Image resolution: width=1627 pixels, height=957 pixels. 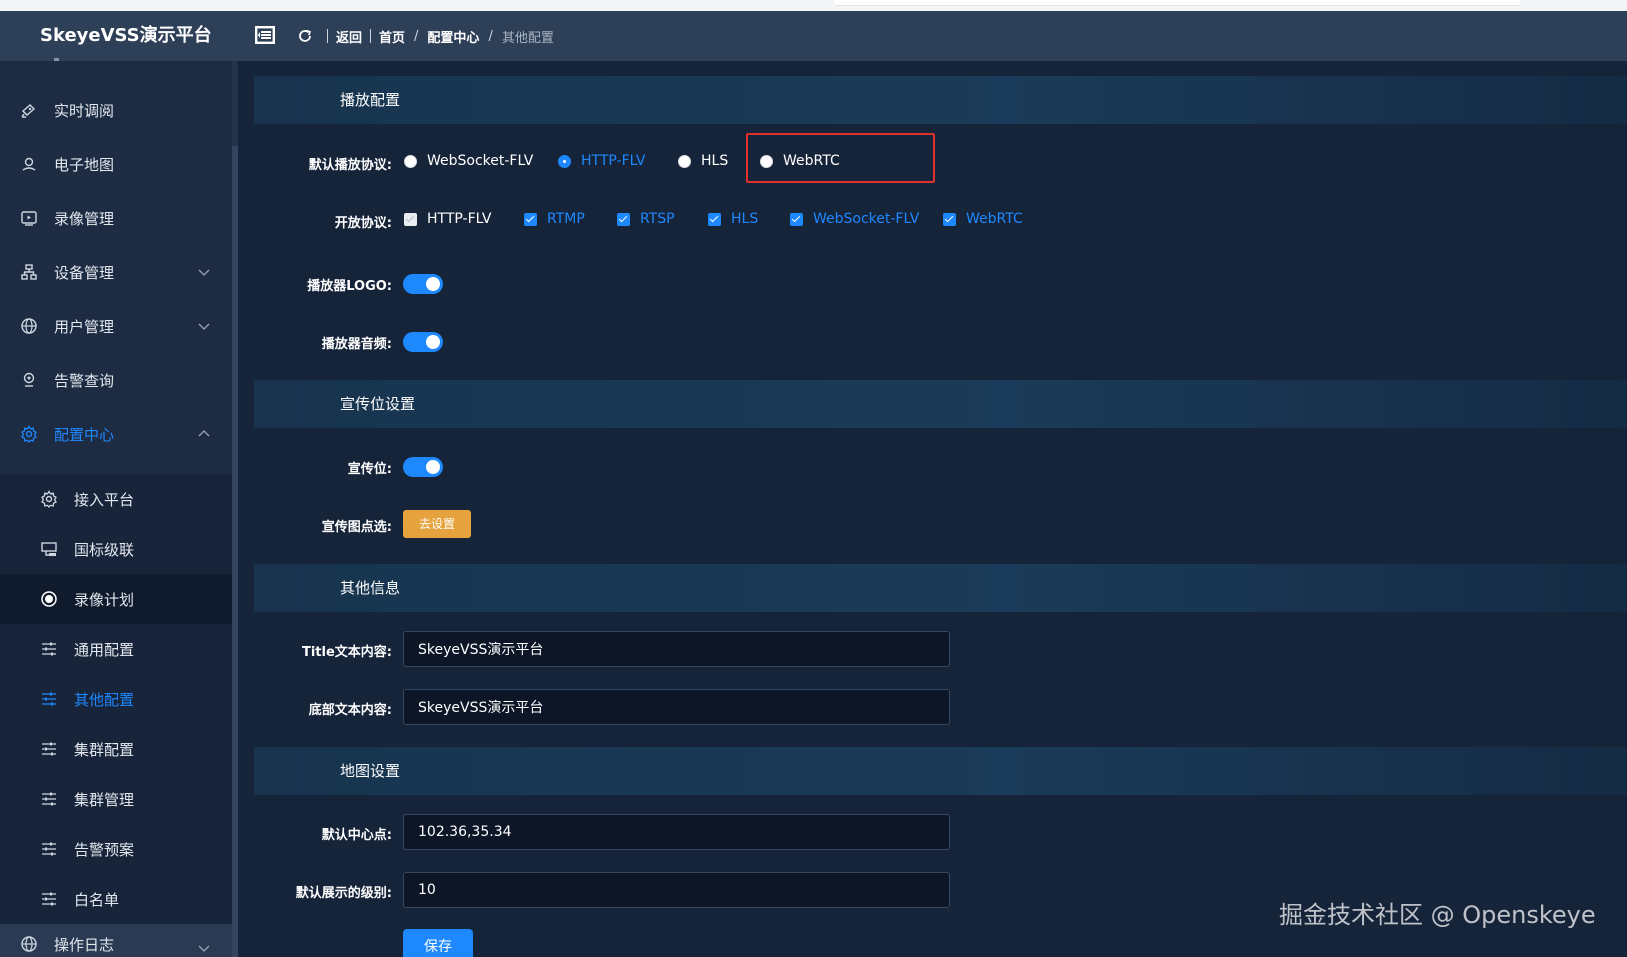 I want to click on radio-hls: HLS, so click(x=703, y=161).